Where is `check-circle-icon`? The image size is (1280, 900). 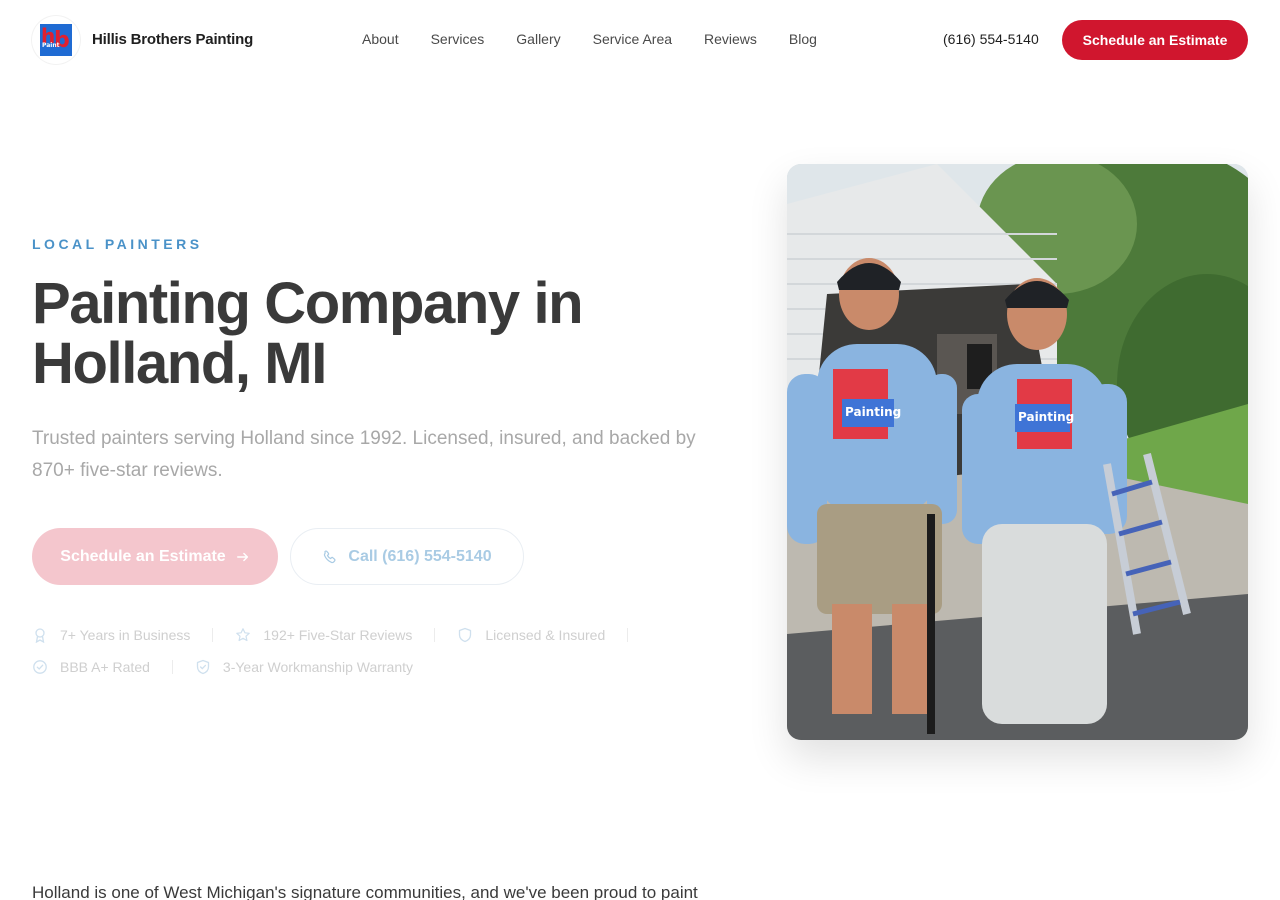
check-circle-icon is located at coordinates (40, 667).